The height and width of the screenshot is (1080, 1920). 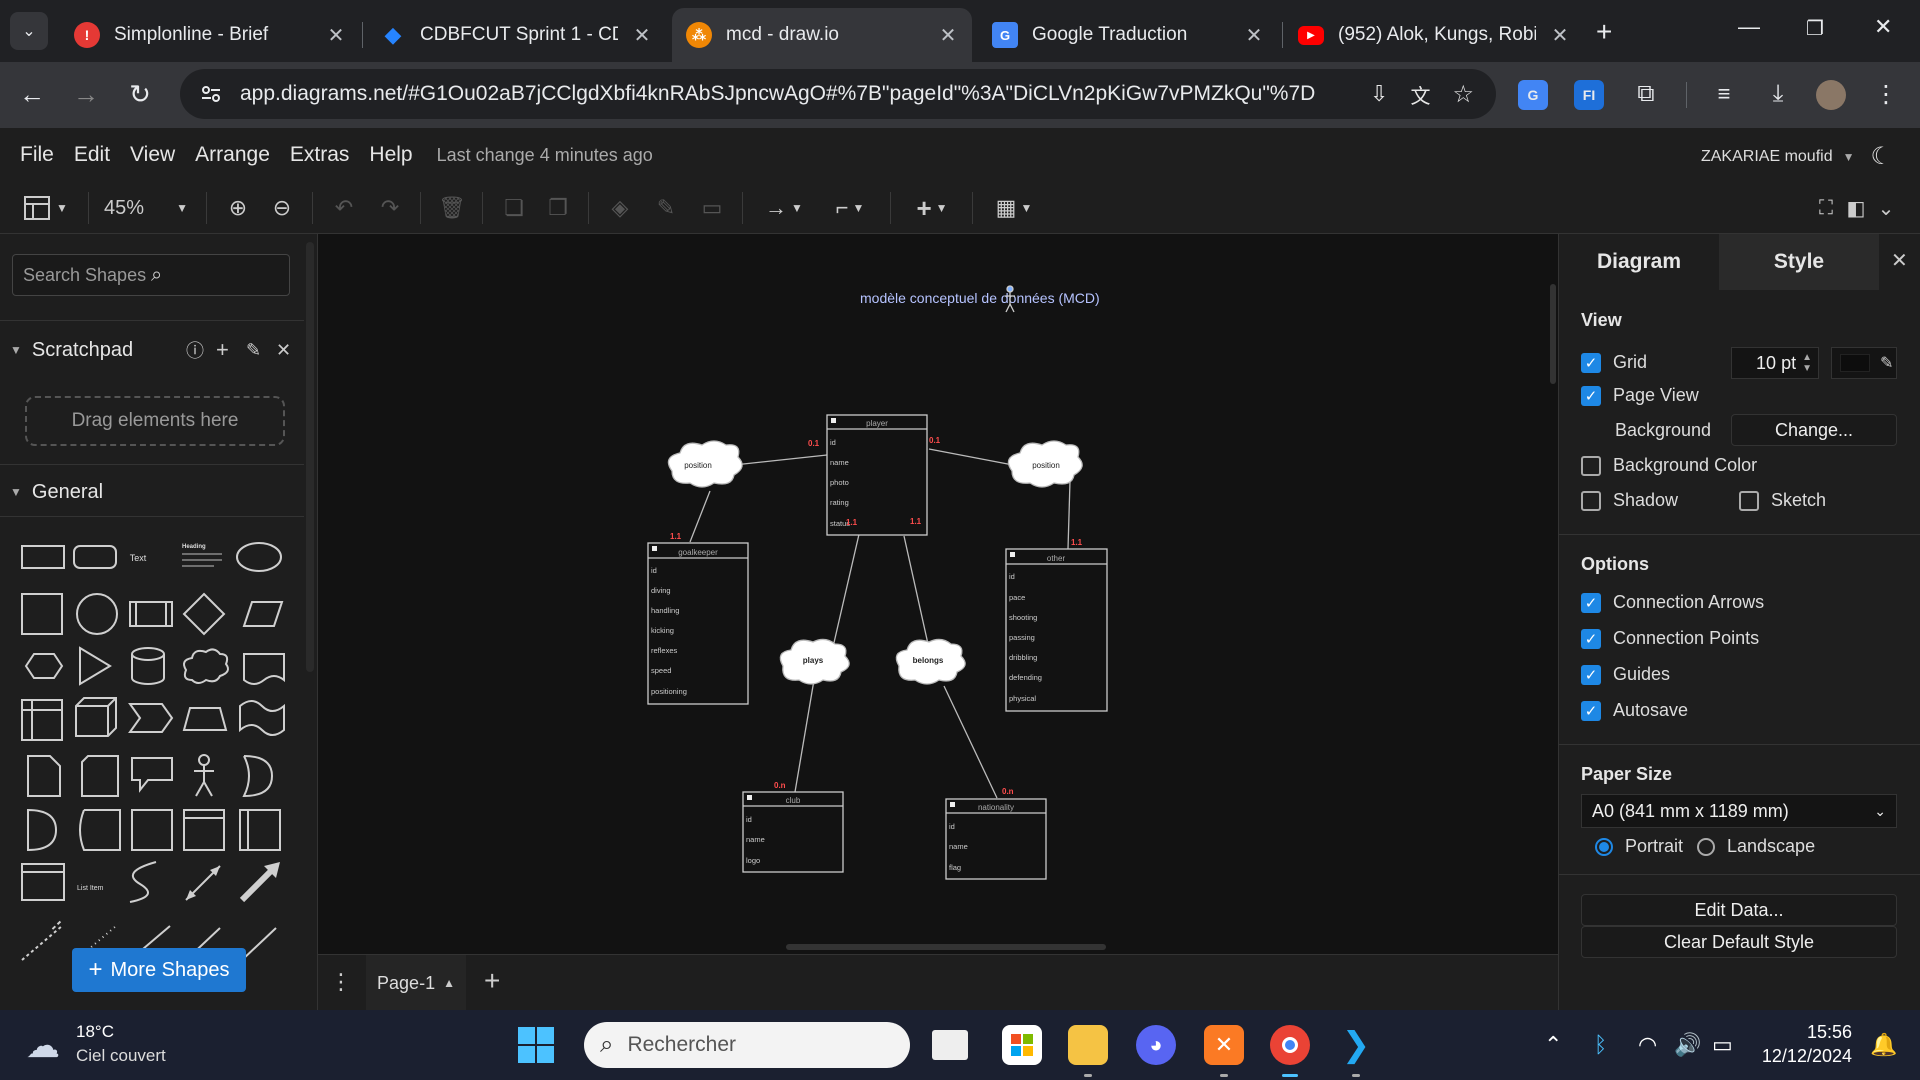 I want to click on file-explorer-icon, so click(x=1088, y=1045).